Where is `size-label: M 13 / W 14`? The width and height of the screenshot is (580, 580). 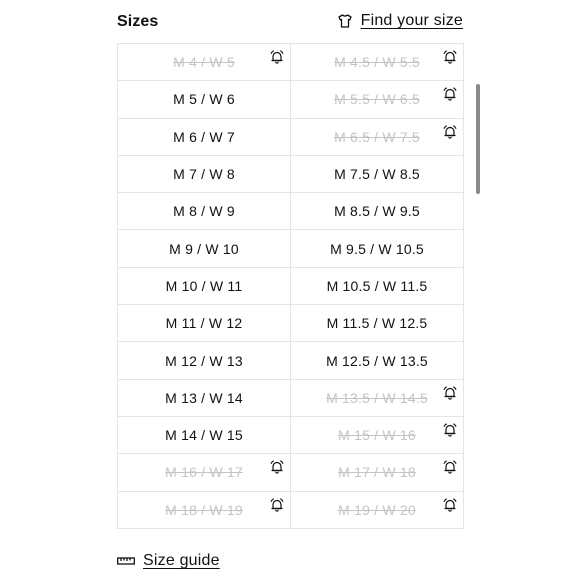 size-label: M 13 / W 14 is located at coordinates (204, 397).